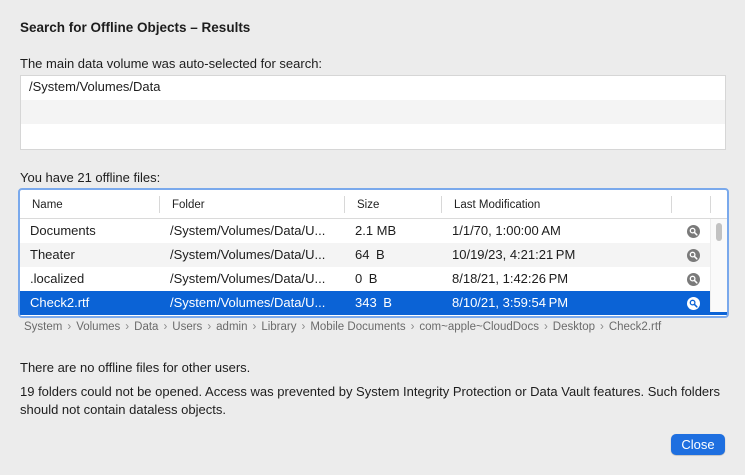 The height and width of the screenshot is (475, 745). Describe the element at coordinates (479, 327) in the screenshot. I see `path-component: com~apple~CloudDocs` at that location.